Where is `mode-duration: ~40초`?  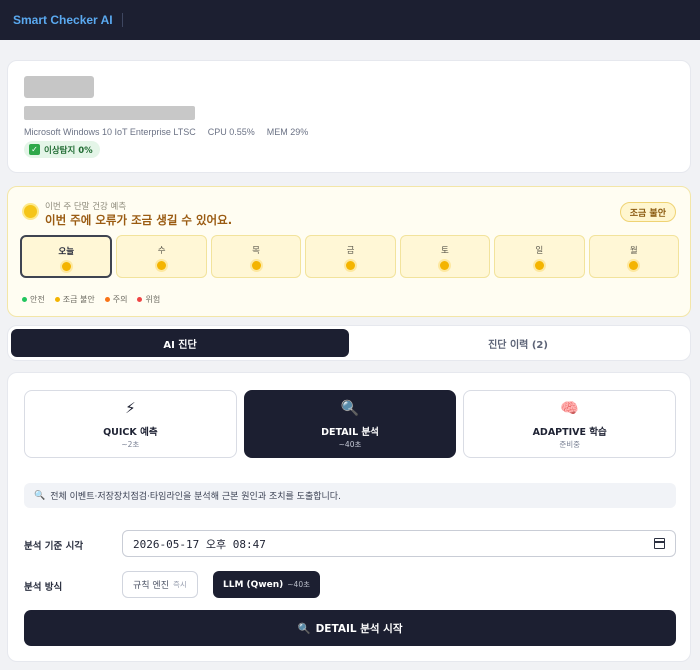
mode-duration: ~40초 is located at coordinates (350, 444).